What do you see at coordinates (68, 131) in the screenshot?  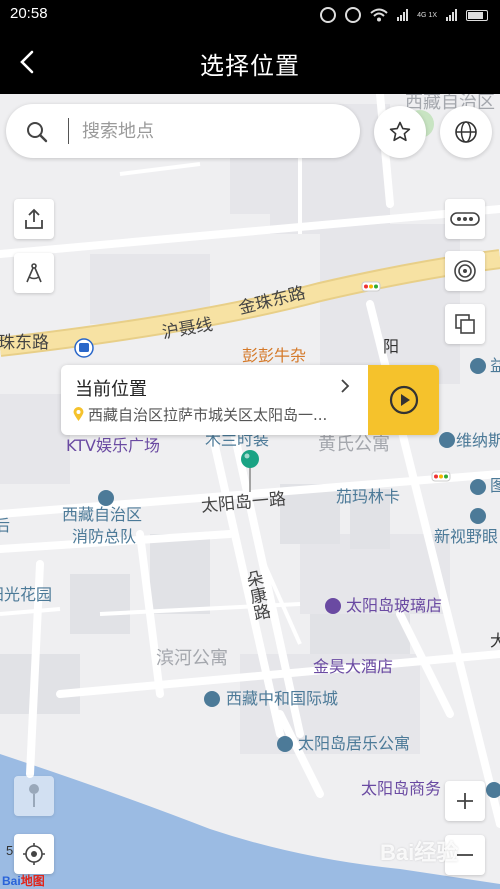 I see `search-divider` at bounding box center [68, 131].